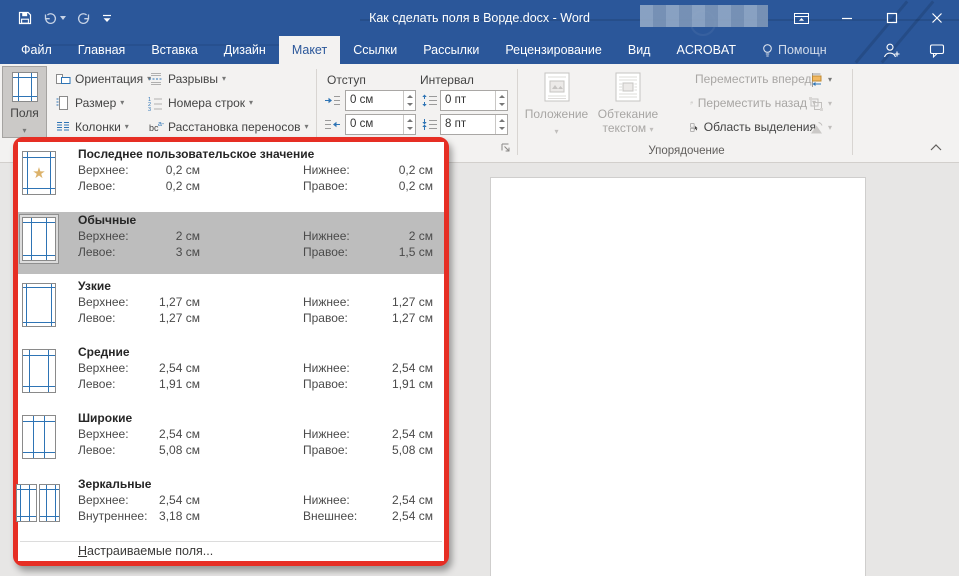 Image resolution: width=959 pixels, height=576 pixels. What do you see at coordinates (187, 252) in the screenshot?
I see `margin-value: 3 см` at bounding box center [187, 252].